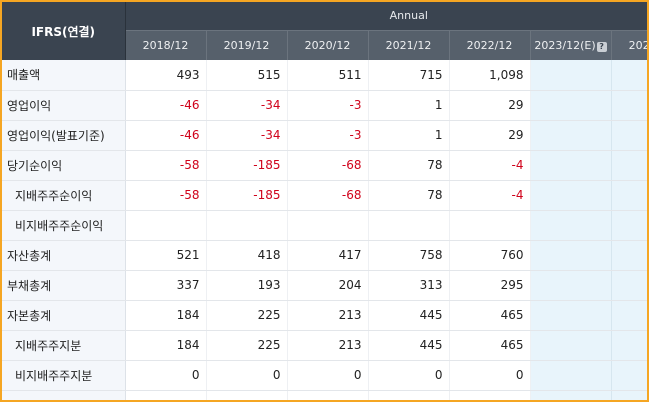 Image resolution: width=649 pixels, height=402 pixels. What do you see at coordinates (64, 75) in the screenshot?
I see `row-label: 매출액` at bounding box center [64, 75].